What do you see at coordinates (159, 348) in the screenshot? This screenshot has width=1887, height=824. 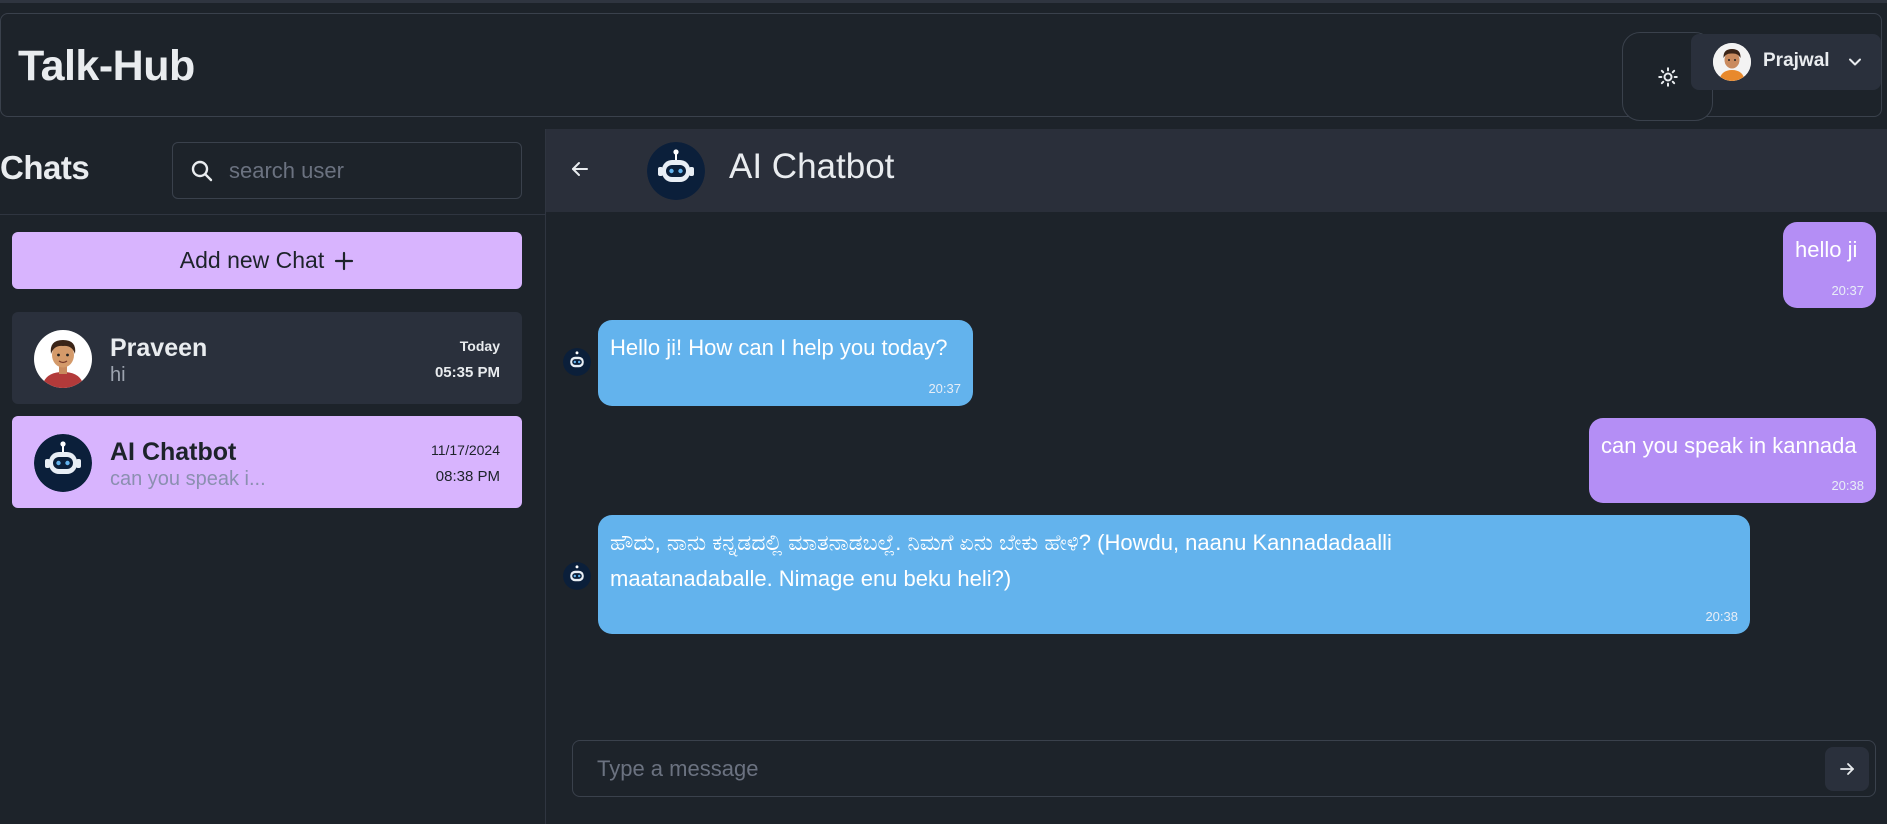 I see `chat-name: Praveen` at bounding box center [159, 348].